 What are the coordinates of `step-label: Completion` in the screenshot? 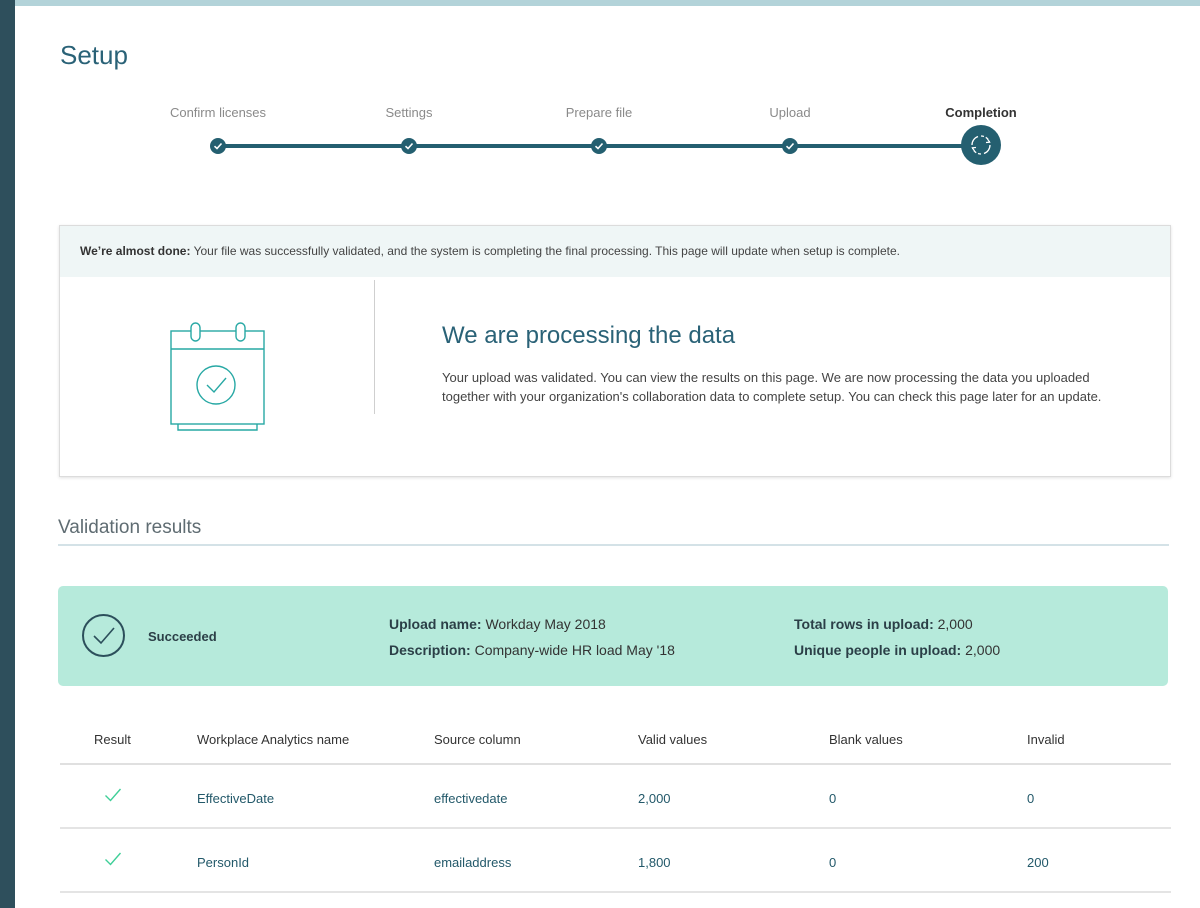 It's located at (981, 112).